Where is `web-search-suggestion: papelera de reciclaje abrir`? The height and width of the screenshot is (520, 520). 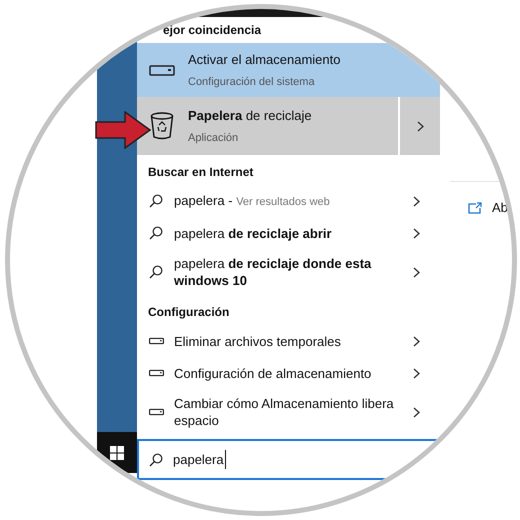 web-search-suggestion: papelera de reciclaje abrir is located at coordinates (288, 233).